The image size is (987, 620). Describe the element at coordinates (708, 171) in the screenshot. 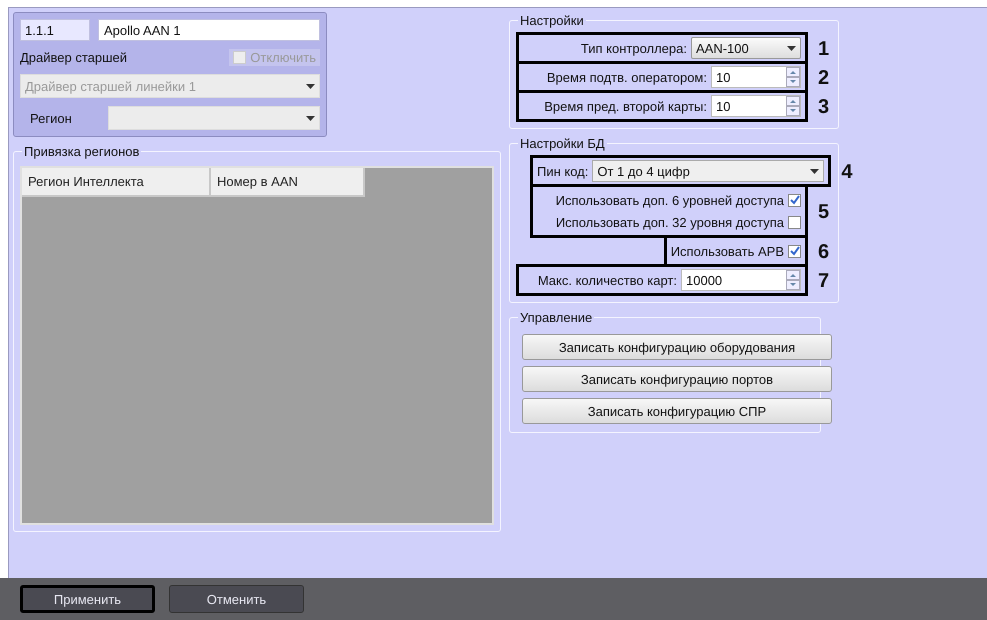

I see `pin-code-dropdown: От 1 до 4 цифр` at that location.